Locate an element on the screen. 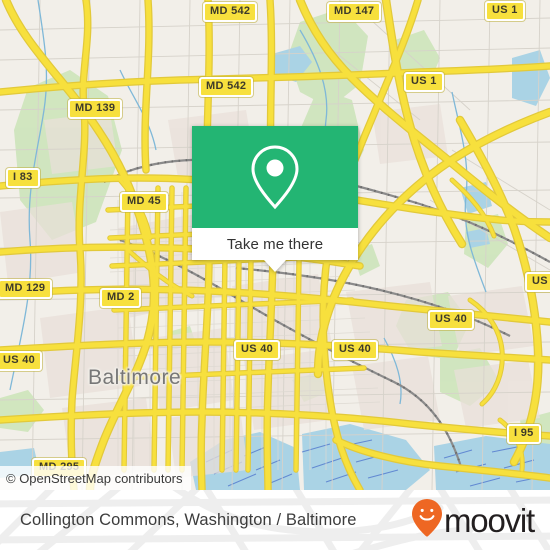 This screenshot has width=550, height=550. map-attribution: © OpenStreetMap contributors is located at coordinates (95, 478).